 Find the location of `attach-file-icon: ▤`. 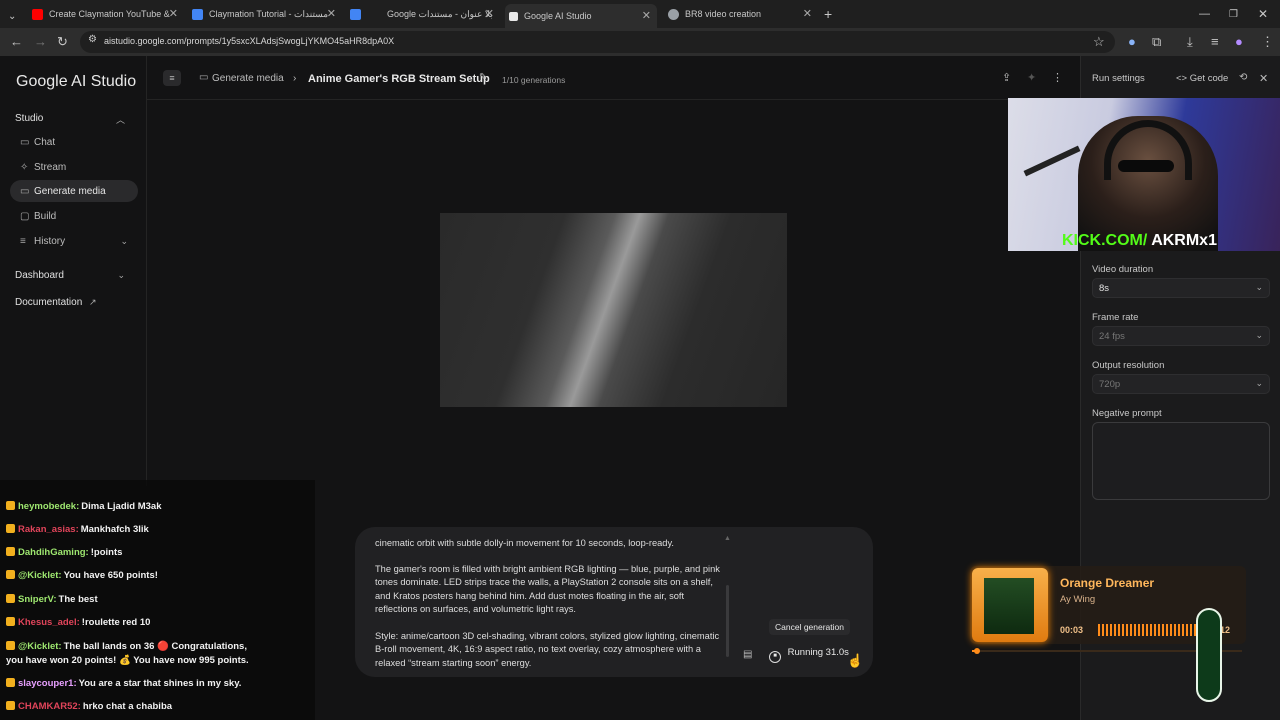

attach-file-icon: ▤ is located at coordinates (747, 654).